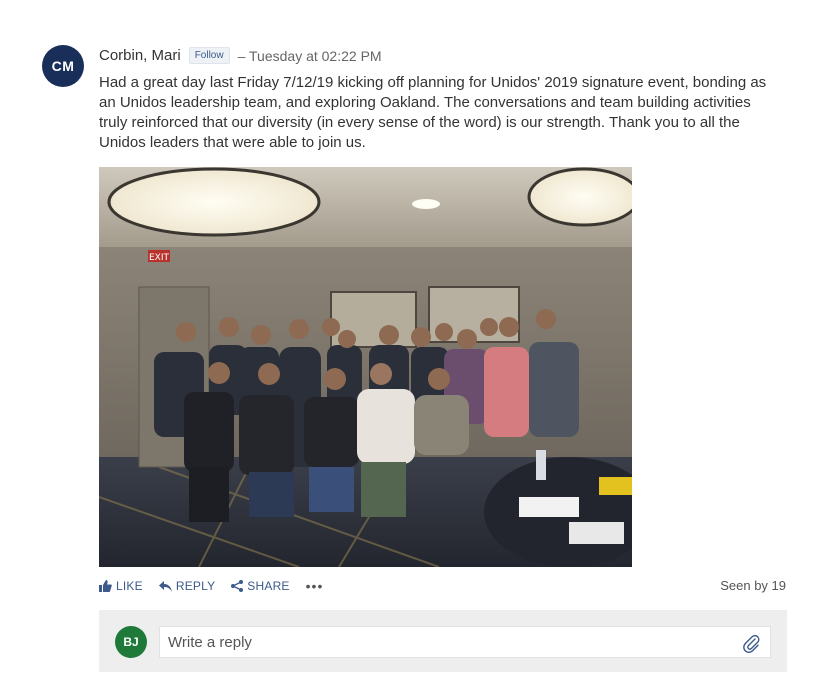 The width and height of the screenshot is (823, 682). What do you see at coordinates (465, 642) in the screenshot?
I see `reply-input: Write a reply` at bounding box center [465, 642].